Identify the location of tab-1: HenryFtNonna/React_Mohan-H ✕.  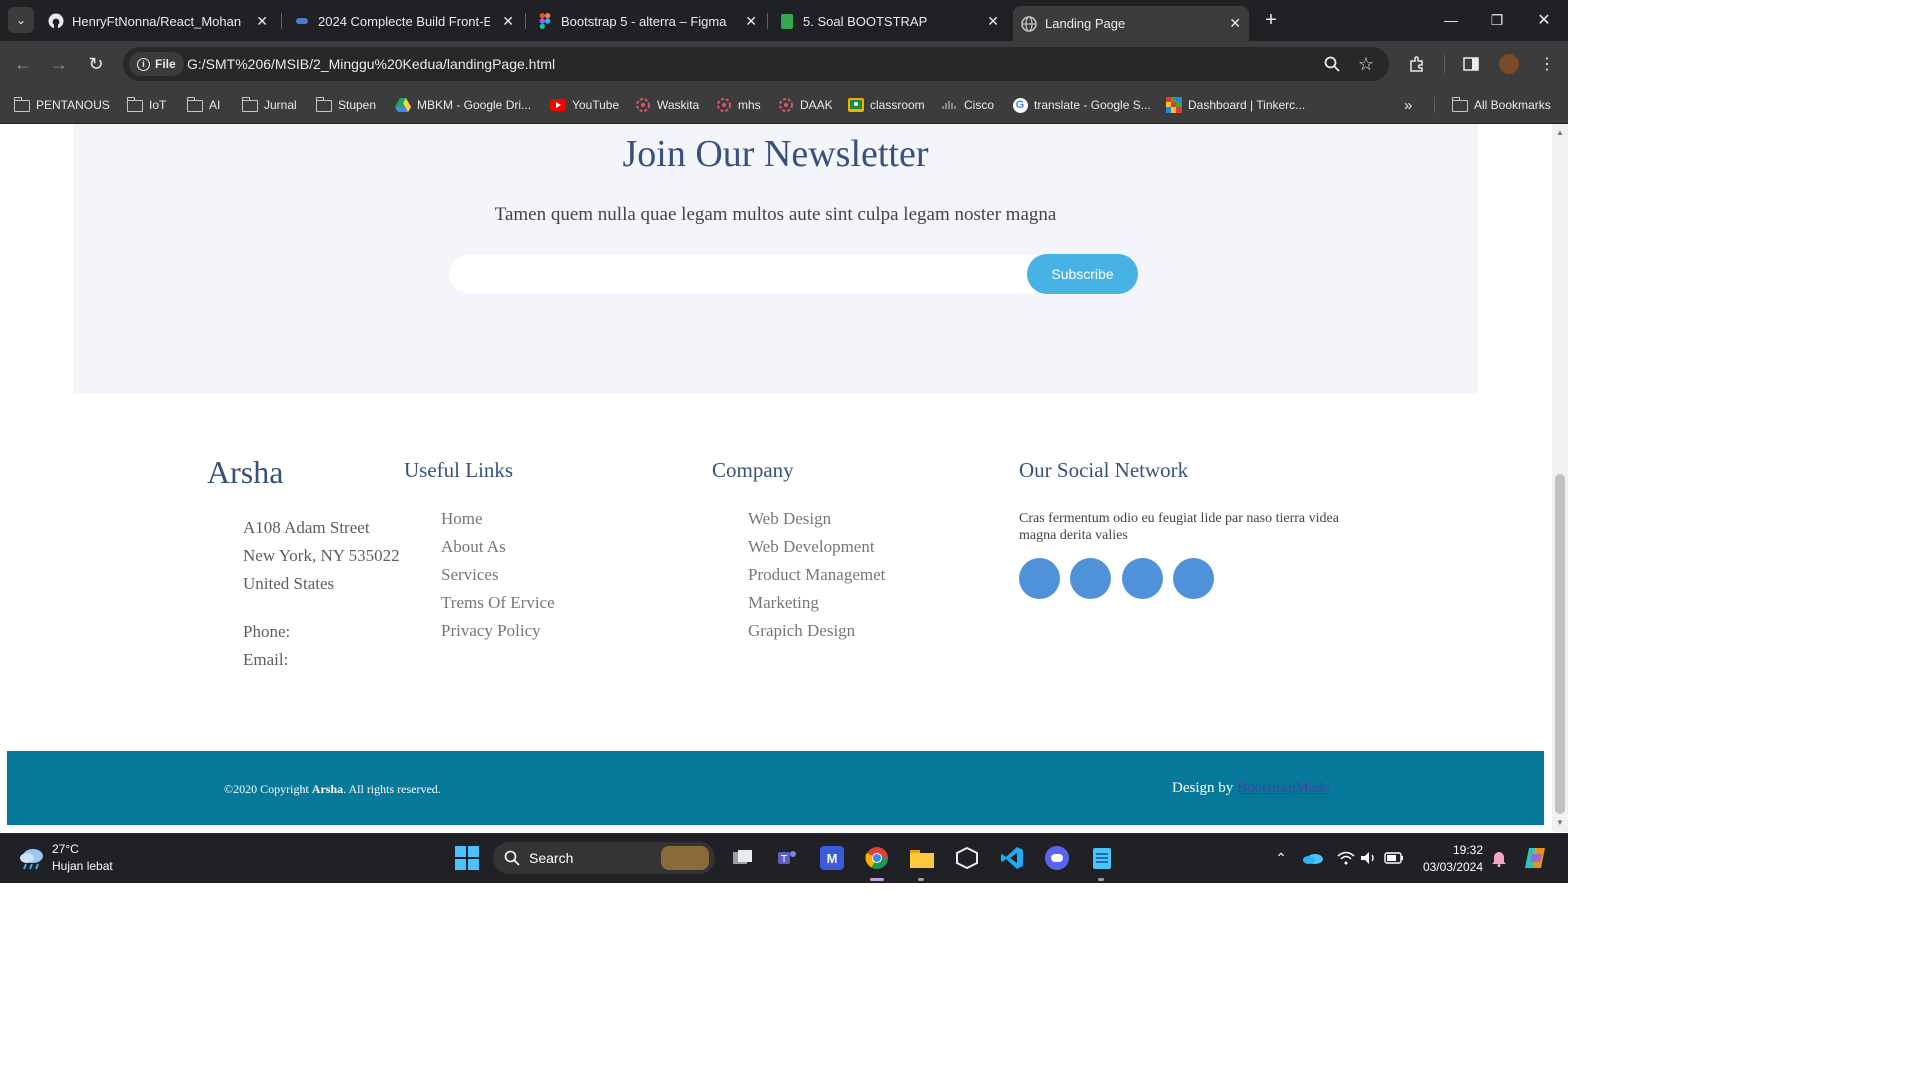
(162, 21).